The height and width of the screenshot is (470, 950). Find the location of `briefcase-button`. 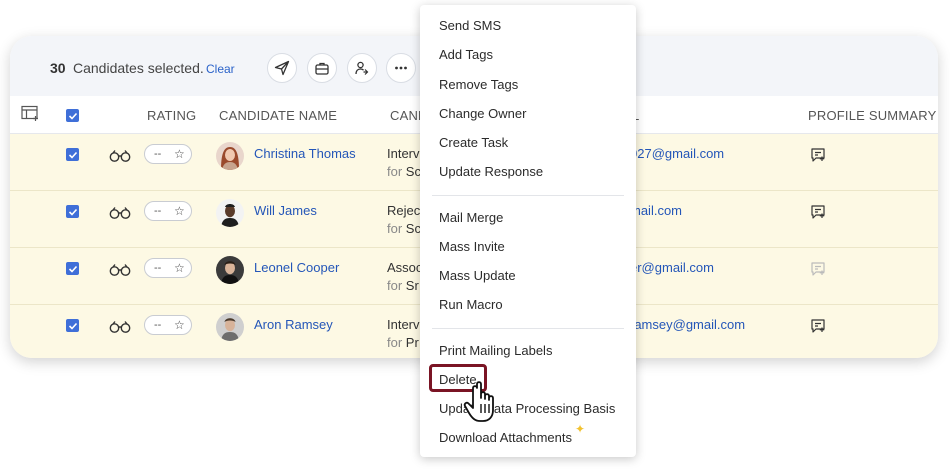

briefcase-button is located at coordinates (322, 68).